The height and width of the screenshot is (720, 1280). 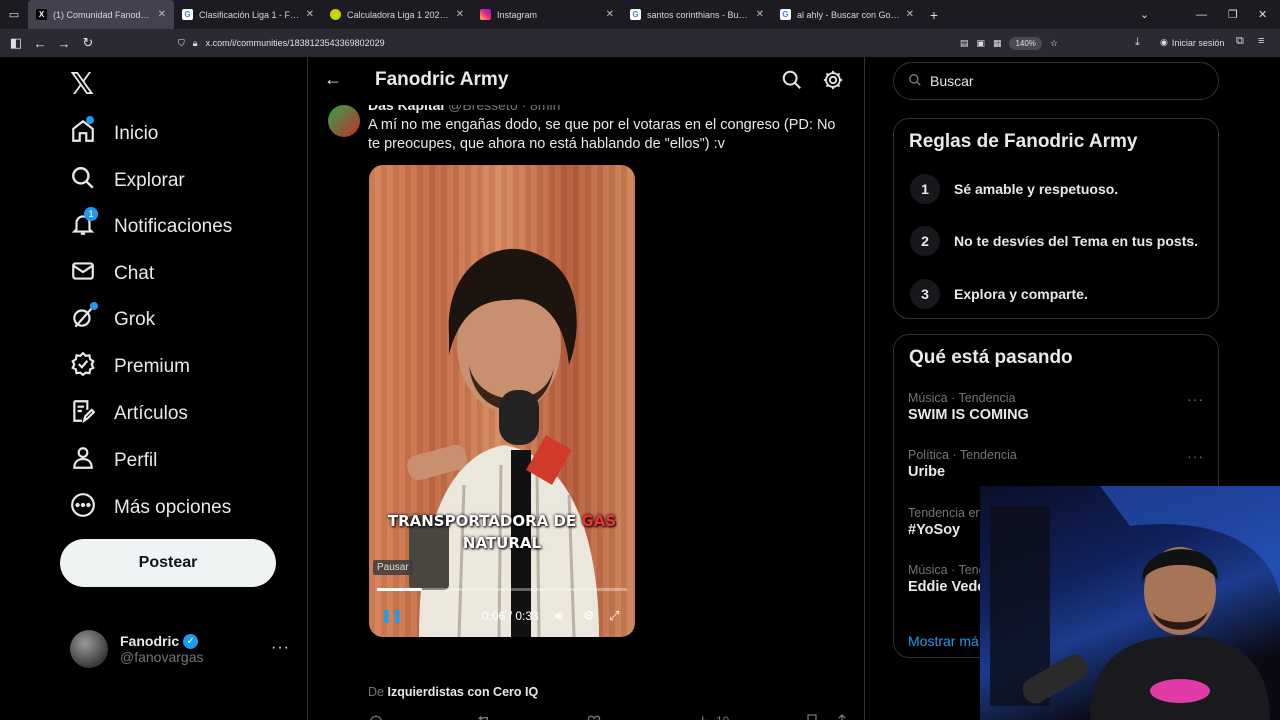 I want to click on tab-2: G Clasificación Liga 1 - Fútbol/Pe... ✕, so click(x=248, y=14).